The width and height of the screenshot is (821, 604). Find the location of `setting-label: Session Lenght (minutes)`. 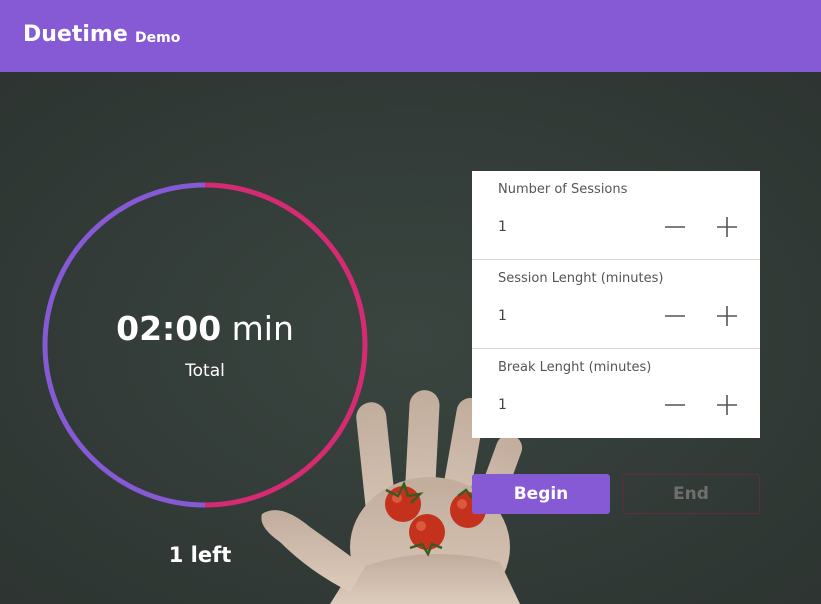

setting-label: Session Lenght (minutes) is located at coordinates (581, 278).